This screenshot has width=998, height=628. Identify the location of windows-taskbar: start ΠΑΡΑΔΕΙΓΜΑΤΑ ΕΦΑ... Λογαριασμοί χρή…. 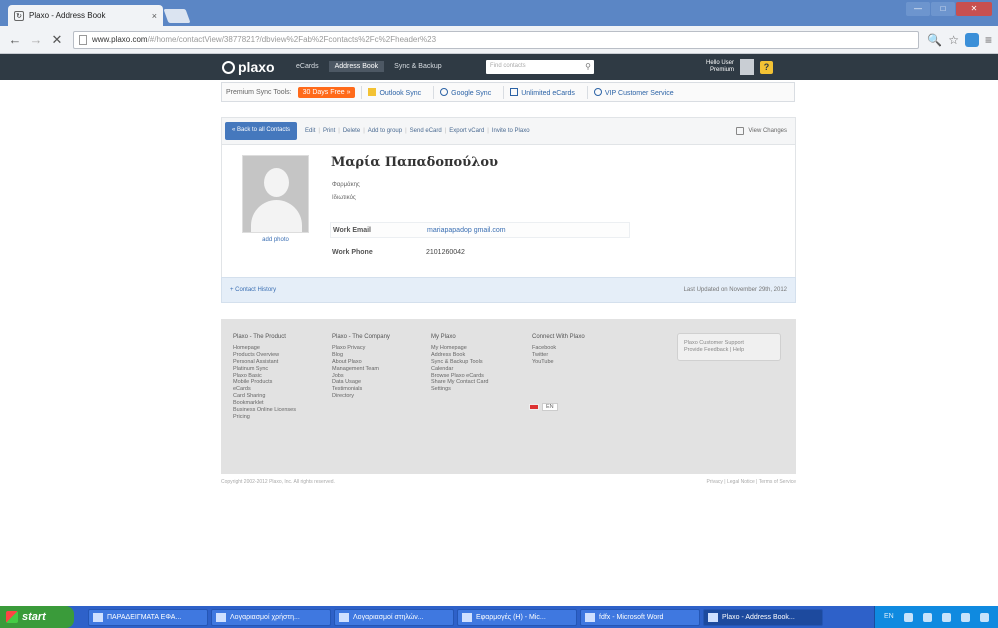
(499, 617).